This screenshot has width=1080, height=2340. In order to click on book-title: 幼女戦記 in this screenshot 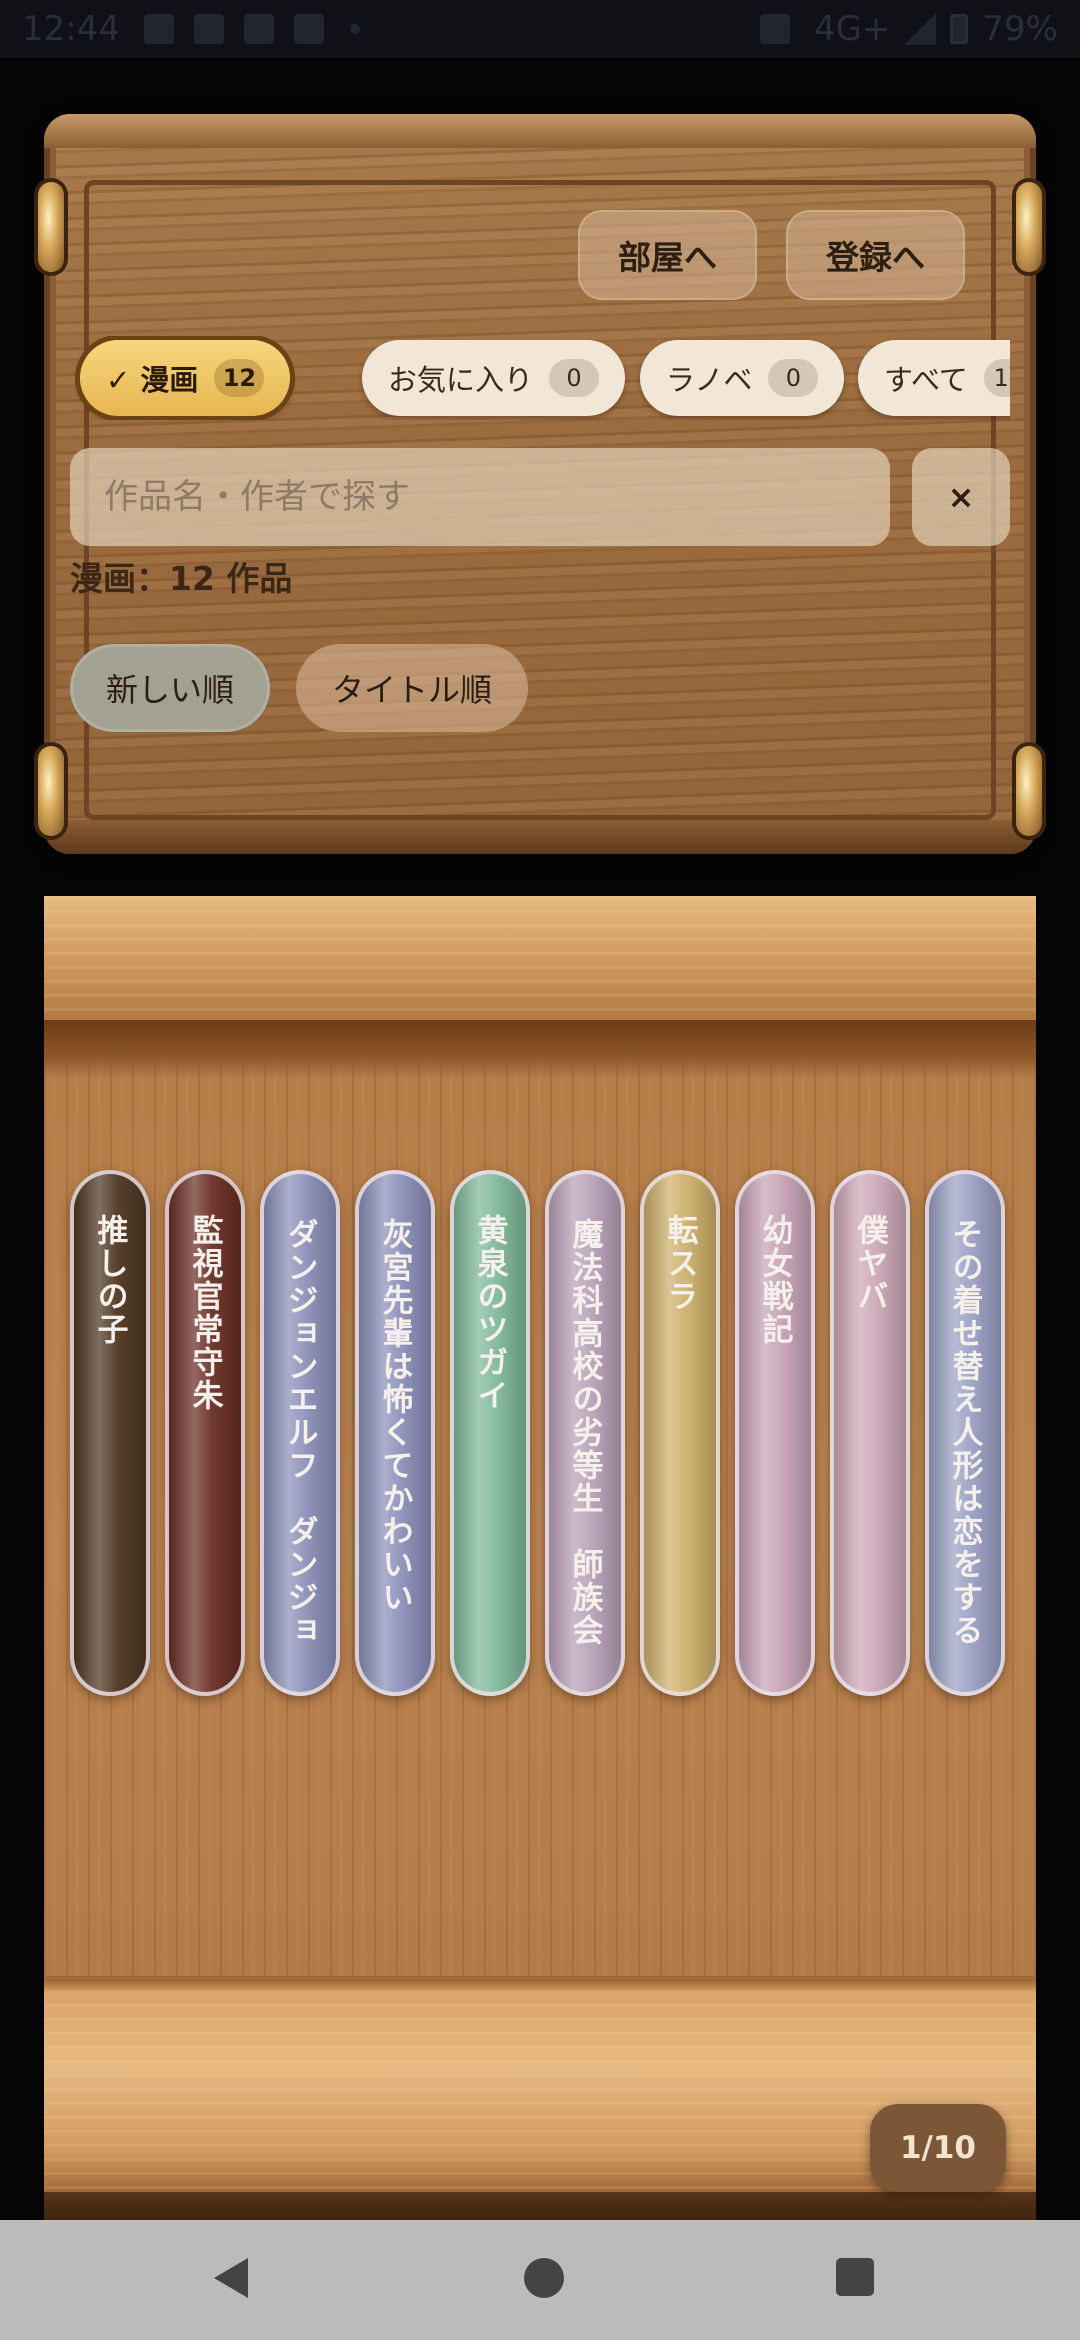, I will do `click(774, 1280)`.